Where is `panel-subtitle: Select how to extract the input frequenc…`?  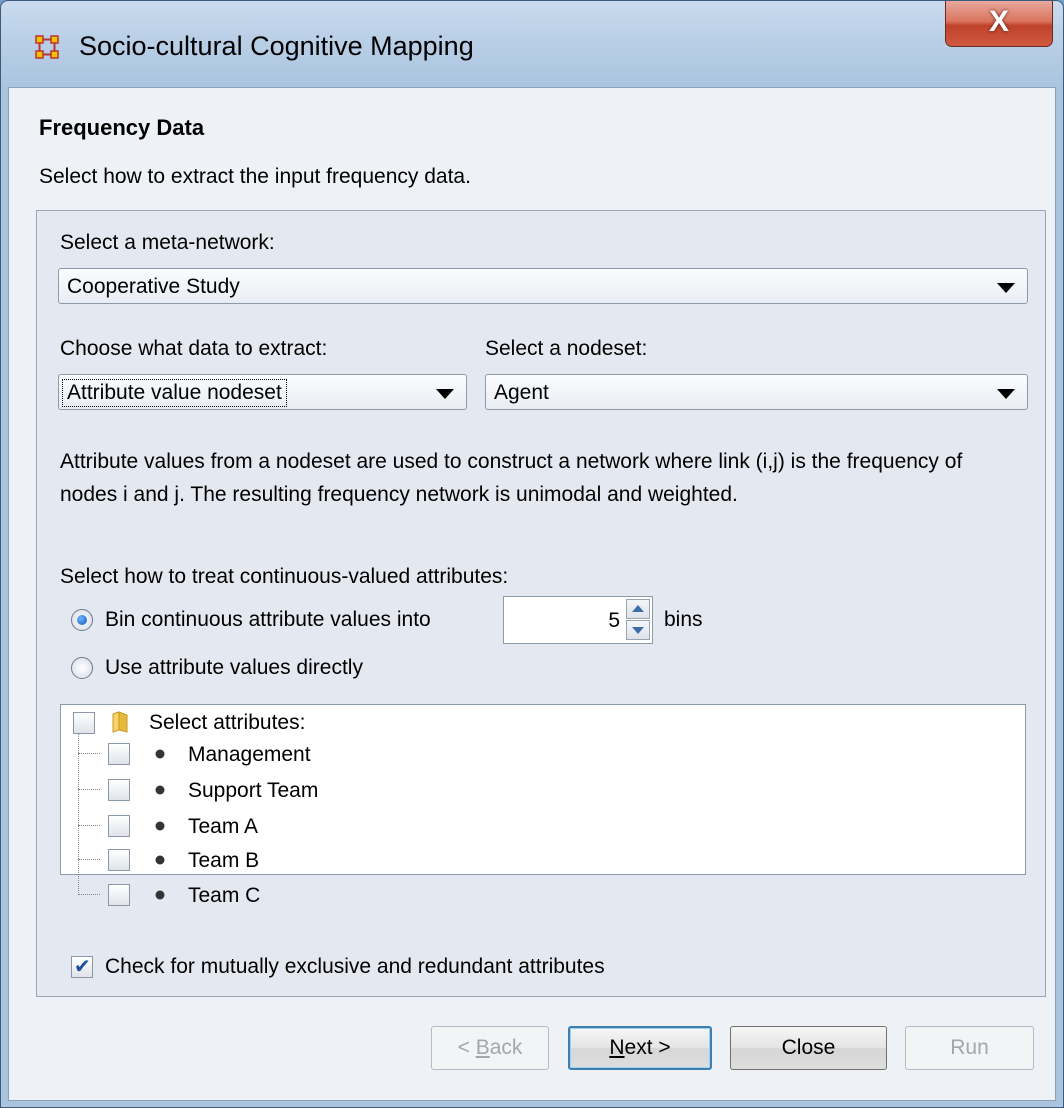
panel-subtitle: Select how to extract the input frequenc… is located at coordinates (255, 176).